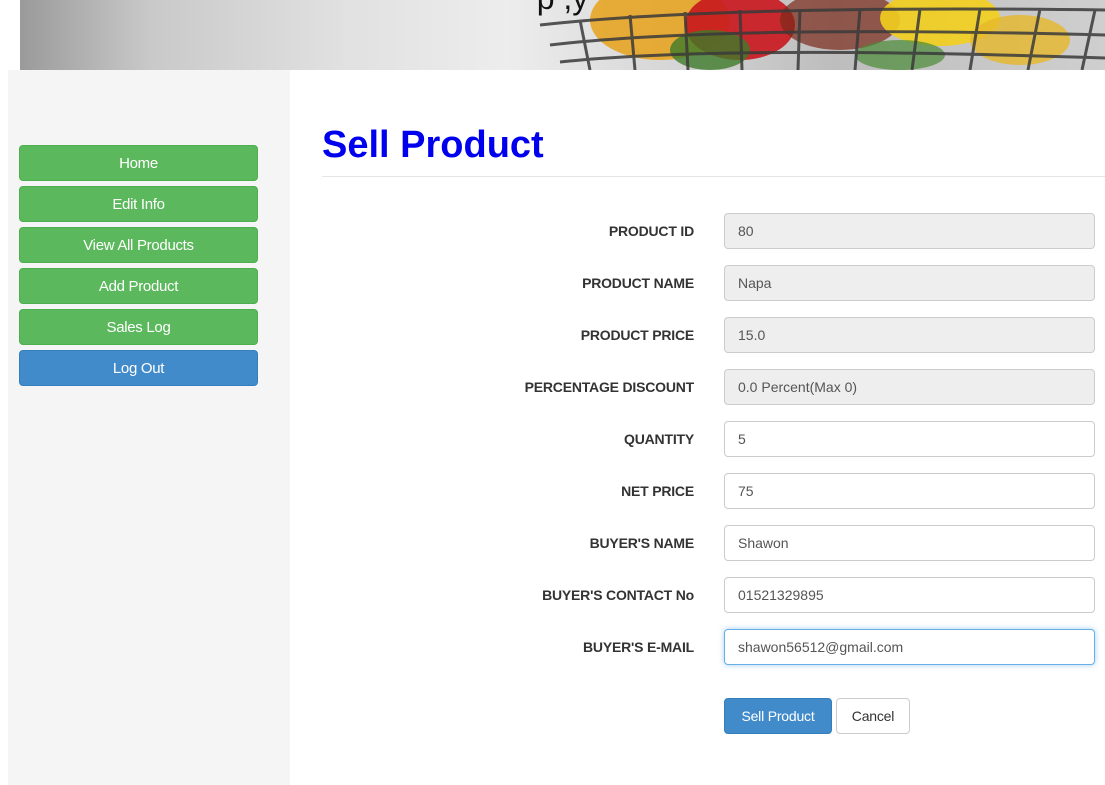 The width and height of the screenshot is (1105, 785). Describe the element at coordinates (433, 145) in the screenshot. I see `page-title: Sell Product` at that location.